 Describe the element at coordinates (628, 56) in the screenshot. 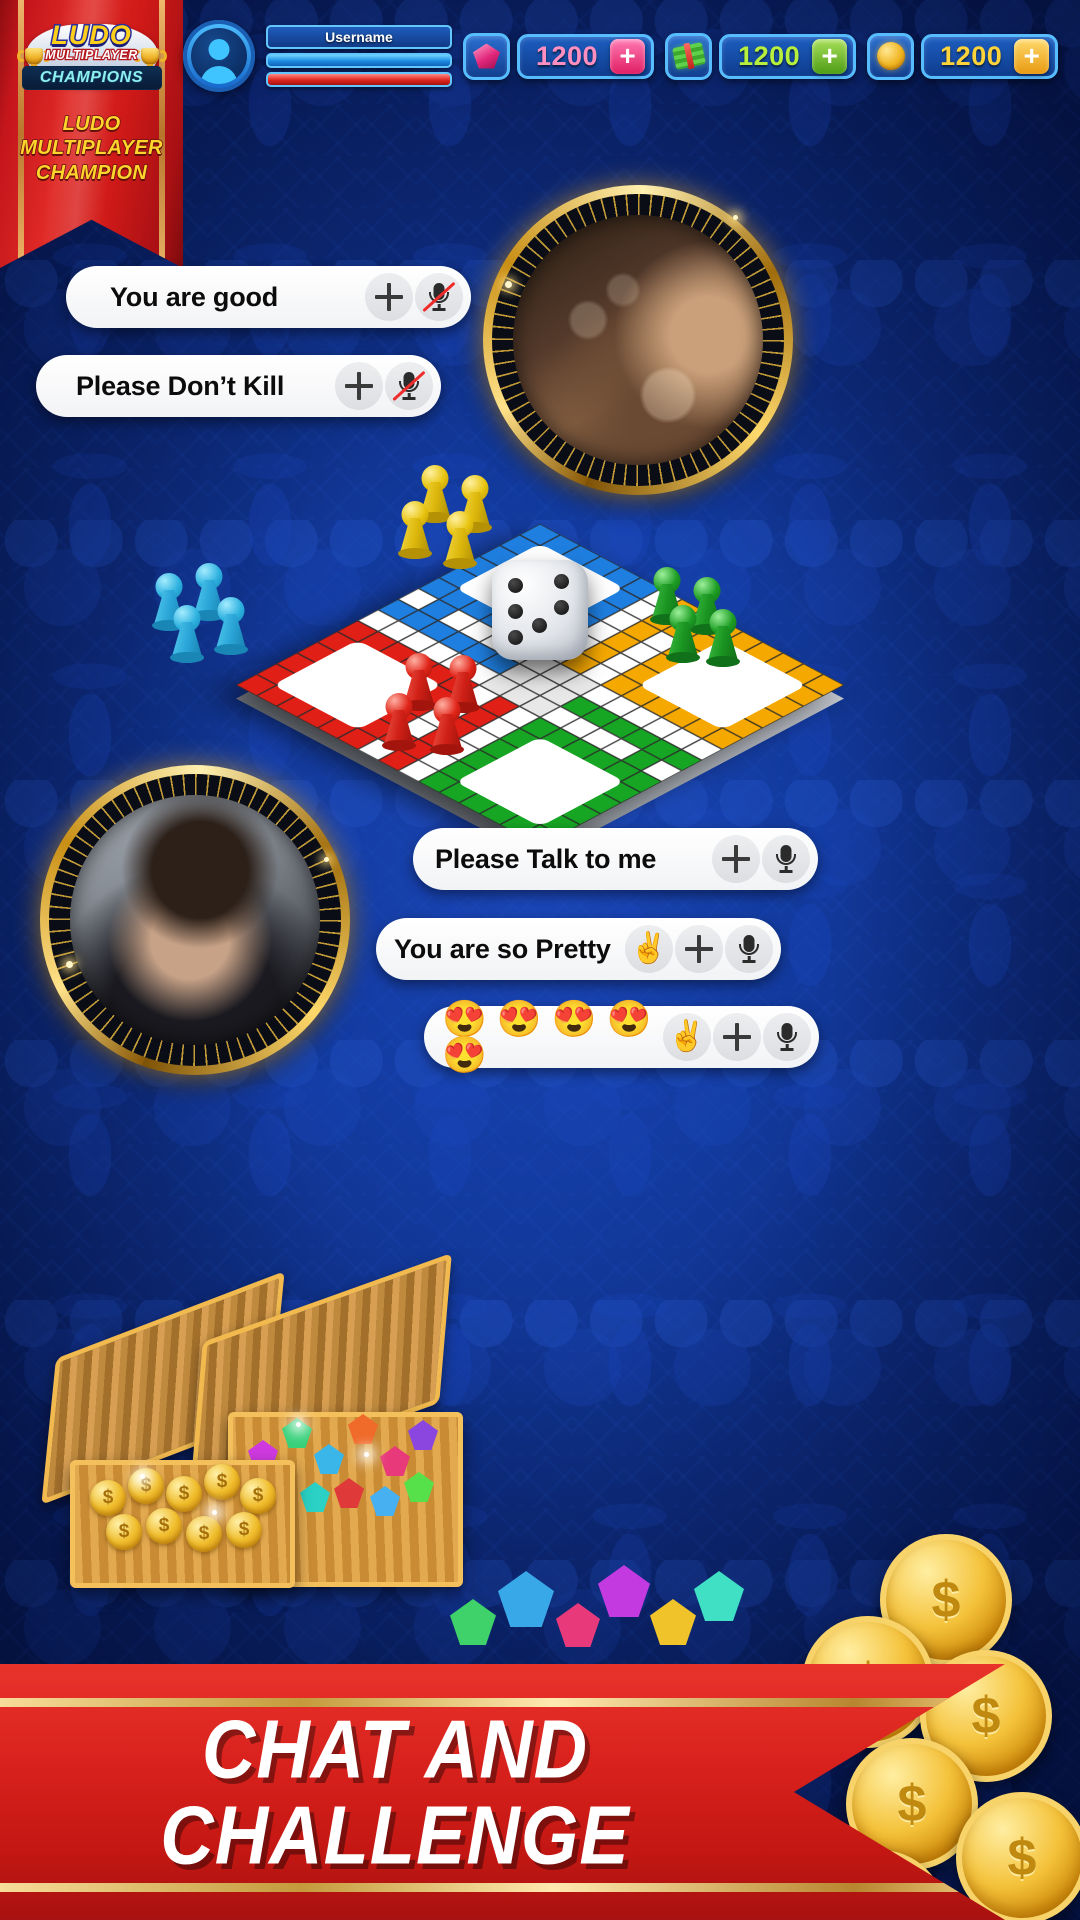

I see `gem-add-button: +` at that location.